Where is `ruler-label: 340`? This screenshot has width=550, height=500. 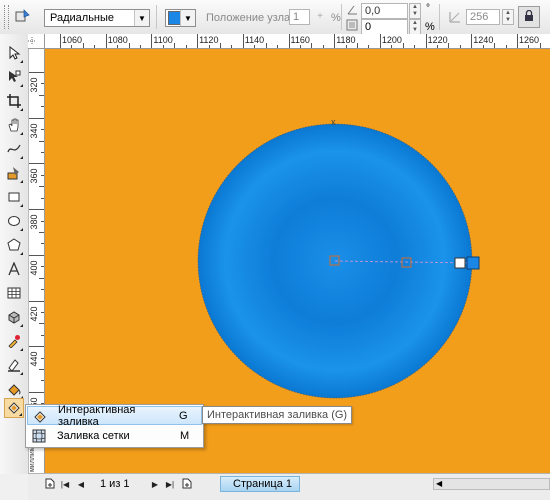
ruler-label: 340 is located at coordinates (34, 131).